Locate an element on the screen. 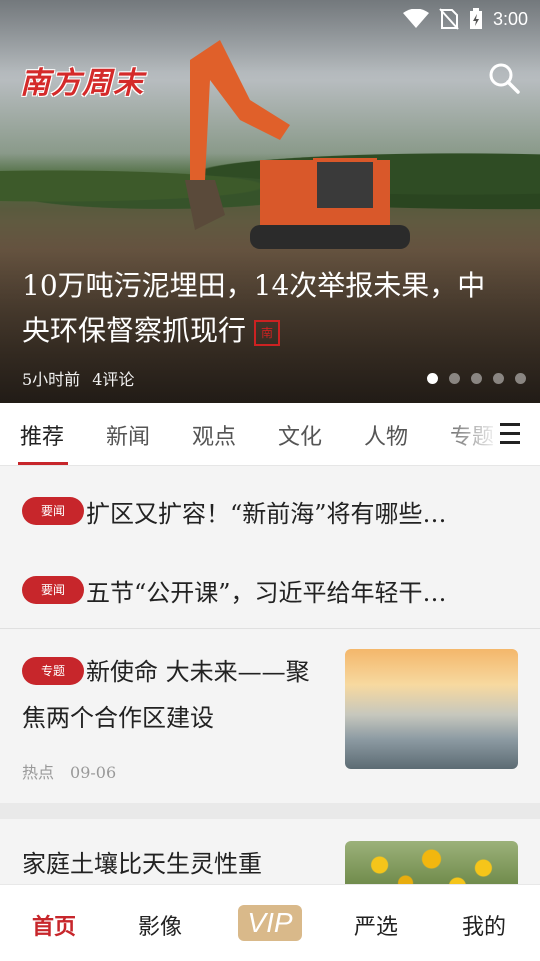 This screenshot has width=540, height=961. tab-people: 人物 is located at coordinates (386, 435).